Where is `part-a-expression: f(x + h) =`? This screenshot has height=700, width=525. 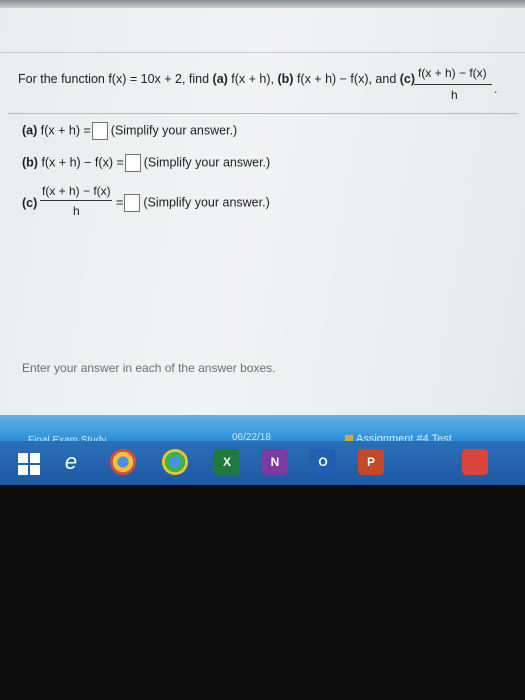
part-a-expression: f(x + h) = is located at coordinates (64, 130).